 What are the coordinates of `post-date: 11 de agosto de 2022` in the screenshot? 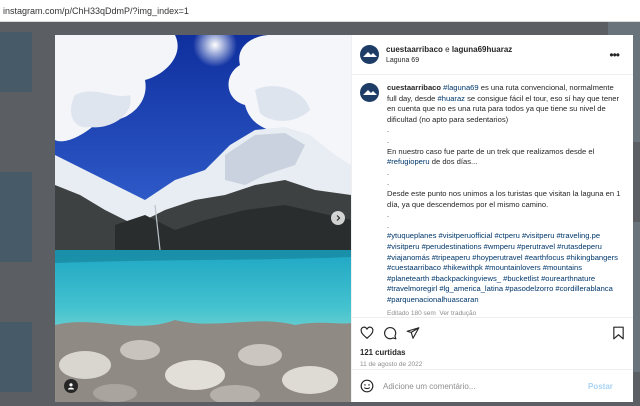 It's located at (391, 364).